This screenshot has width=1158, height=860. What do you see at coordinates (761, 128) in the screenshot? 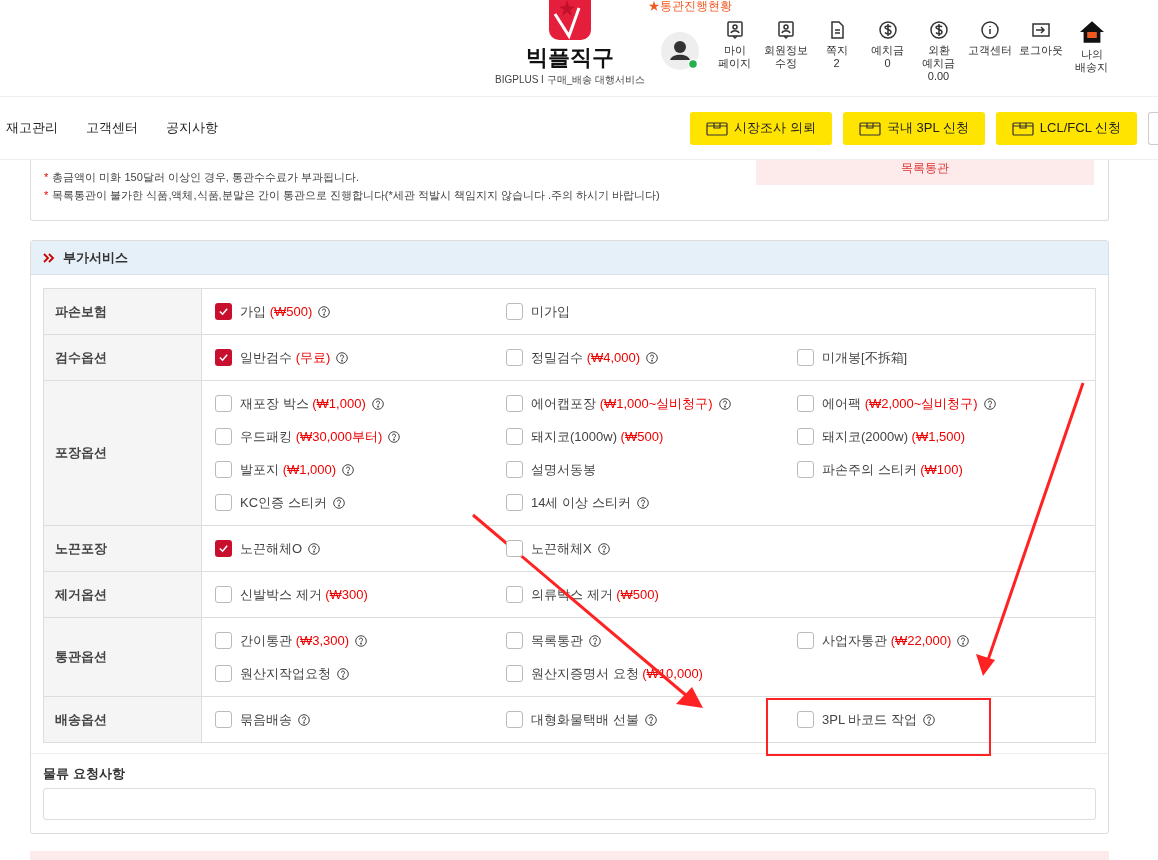
I see `nav-button: 시장조사 의뢰` at bounding box center [761, 128].